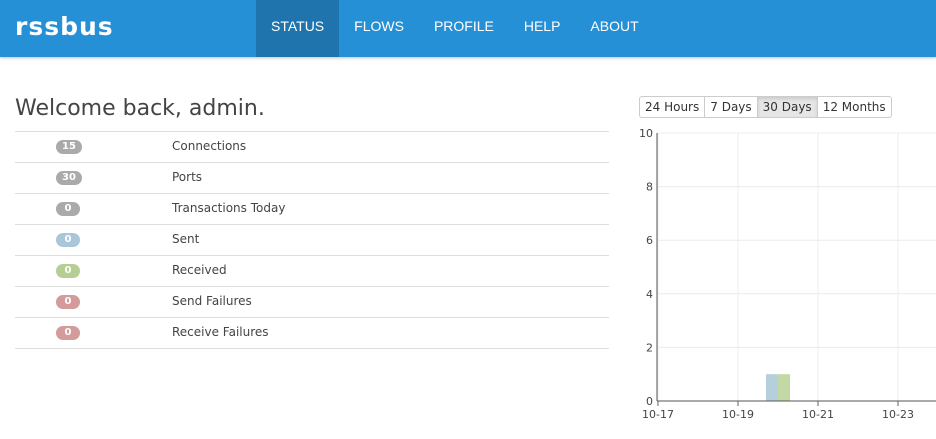 This screenshot has width=936, height=439. What do you see at coordinates (140, 108) in the screenshot?
I see `welcome-heading: Welcome back, admin.` at bounding box center [140, 108].